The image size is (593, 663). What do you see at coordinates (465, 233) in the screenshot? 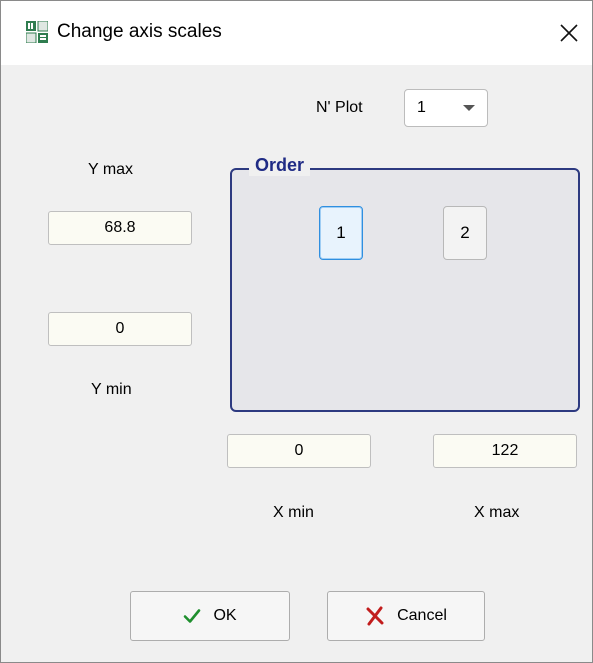
I see `order-button-2: 2` at bounding box center [465, 233].